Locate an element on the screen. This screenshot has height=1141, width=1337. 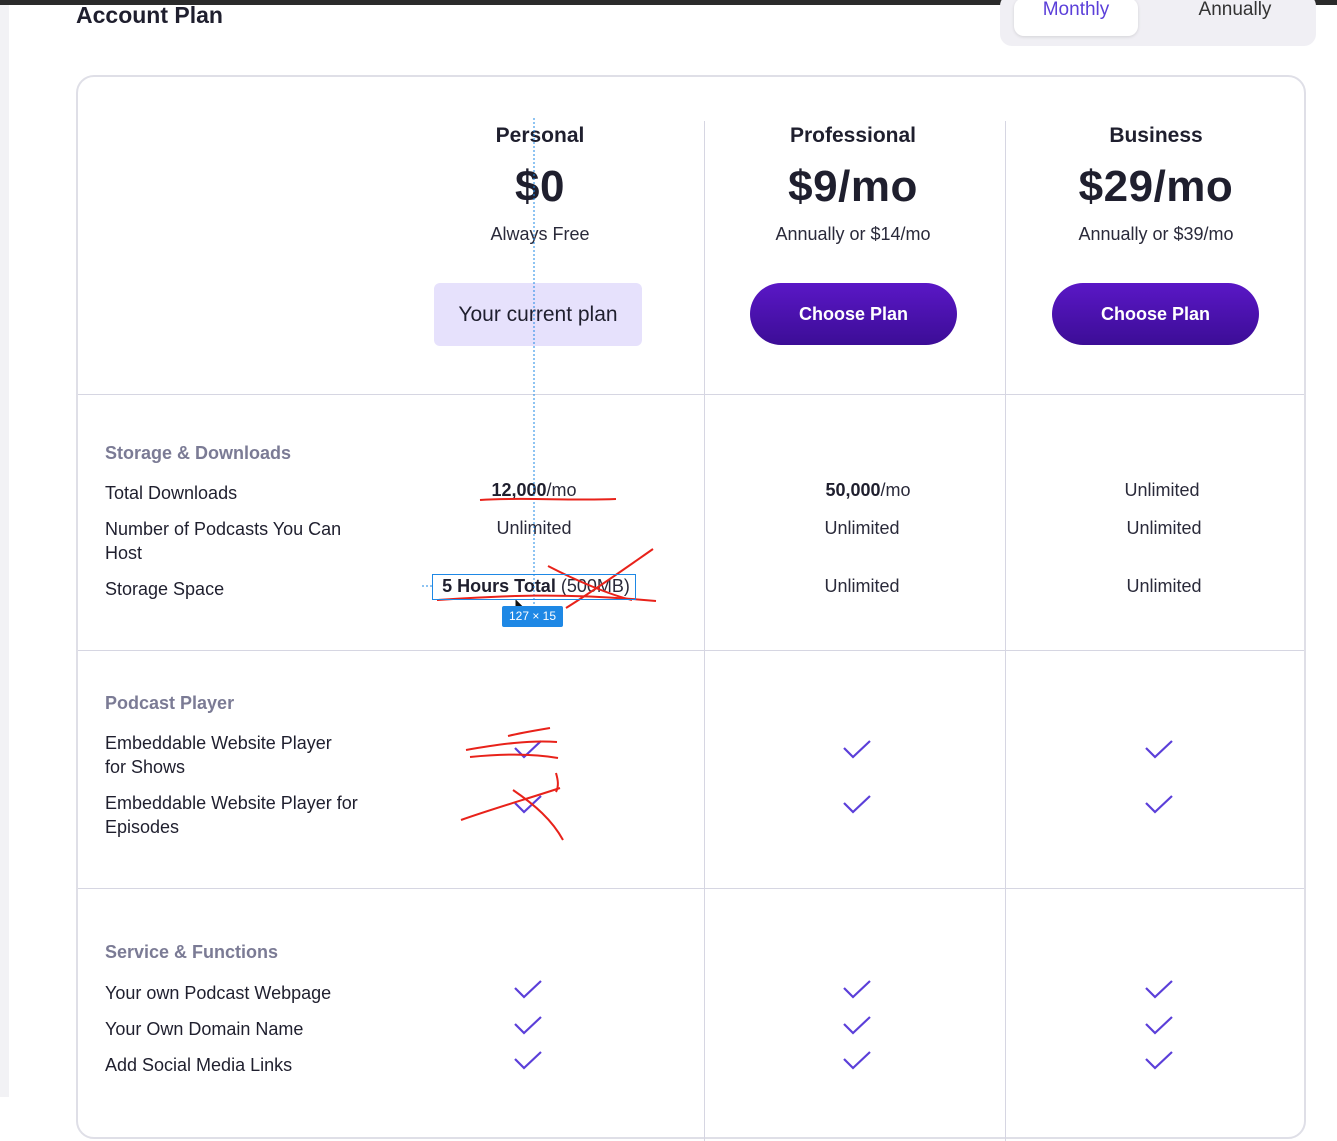
plan-name: Professional is located at coordinates (853, 135).